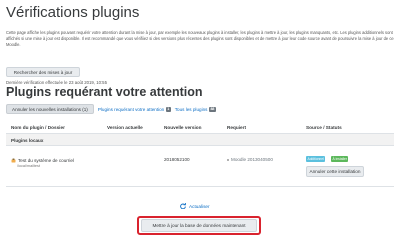  What do you see at coordinates (125, 127) in the screenshot?
I see `header-current-version: Version actuelle` at bounding box center [125, 127].